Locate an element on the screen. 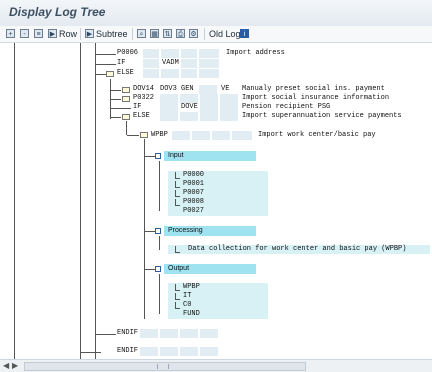 The width and height of the screenshot is (432, 372). output-item: C0 is located at coordinates (187, 305).